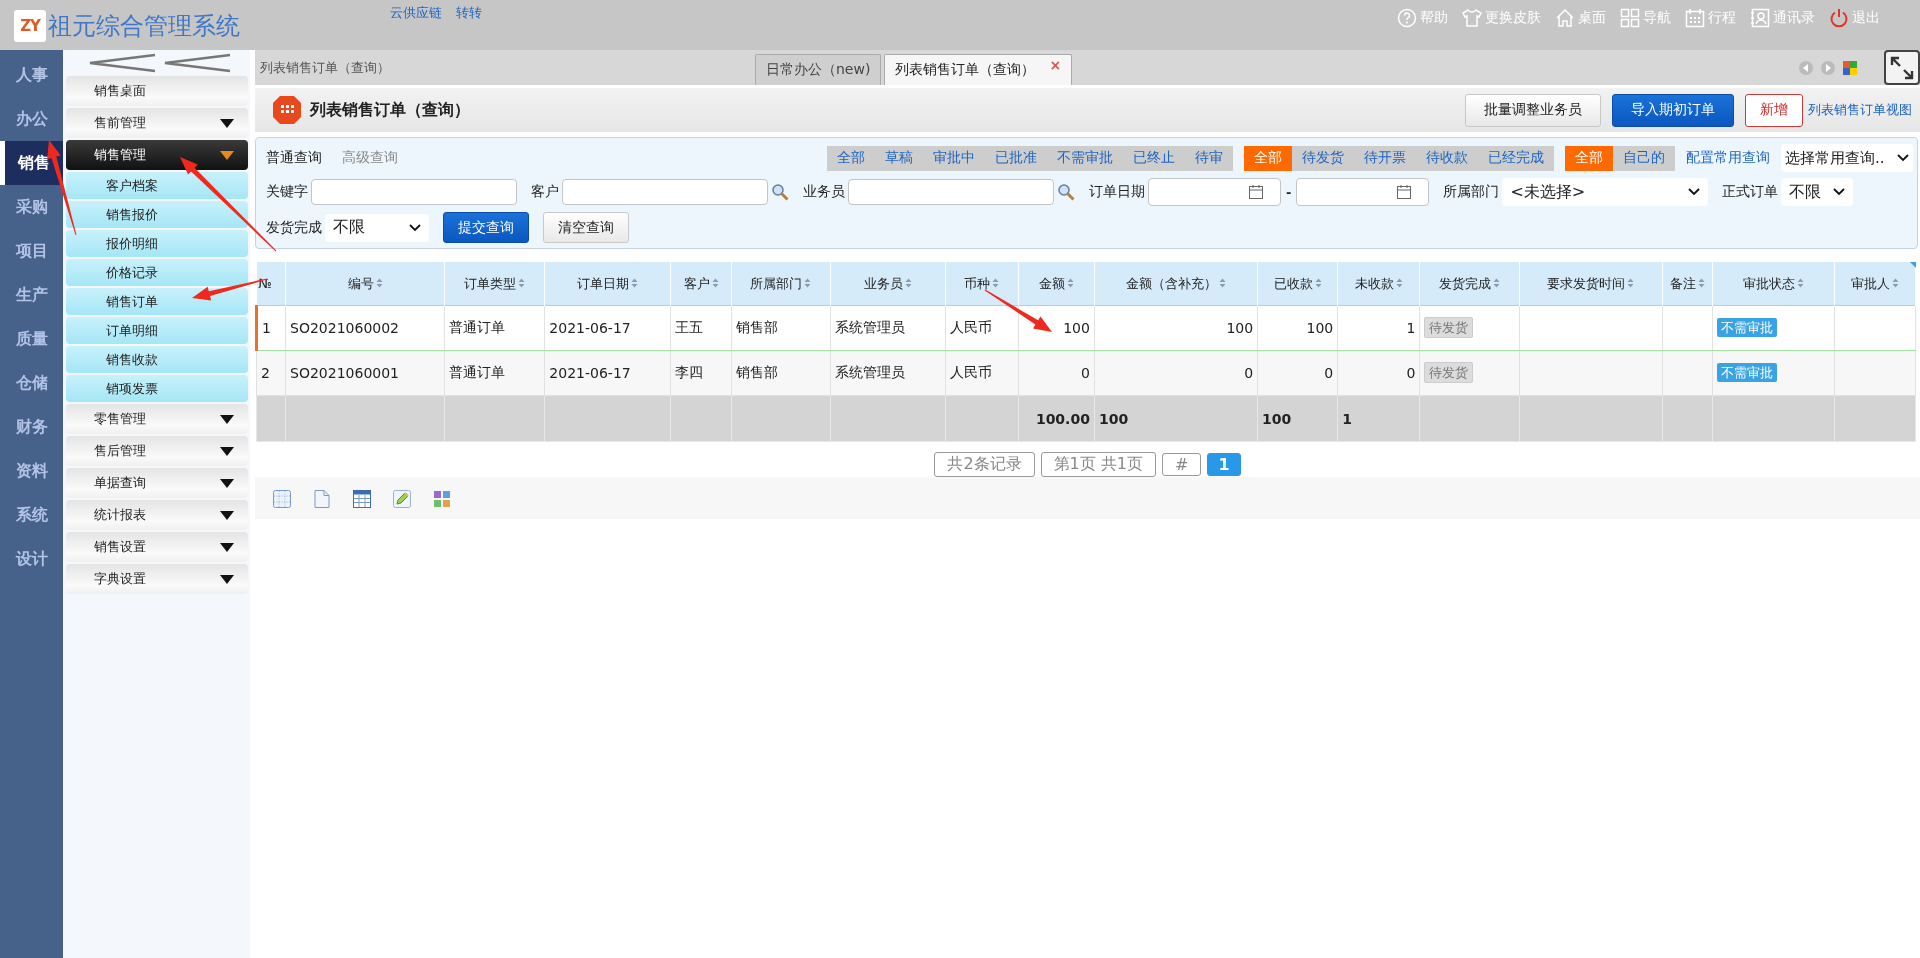  I want to click on column-header: 审批人, so click(1875, 284).